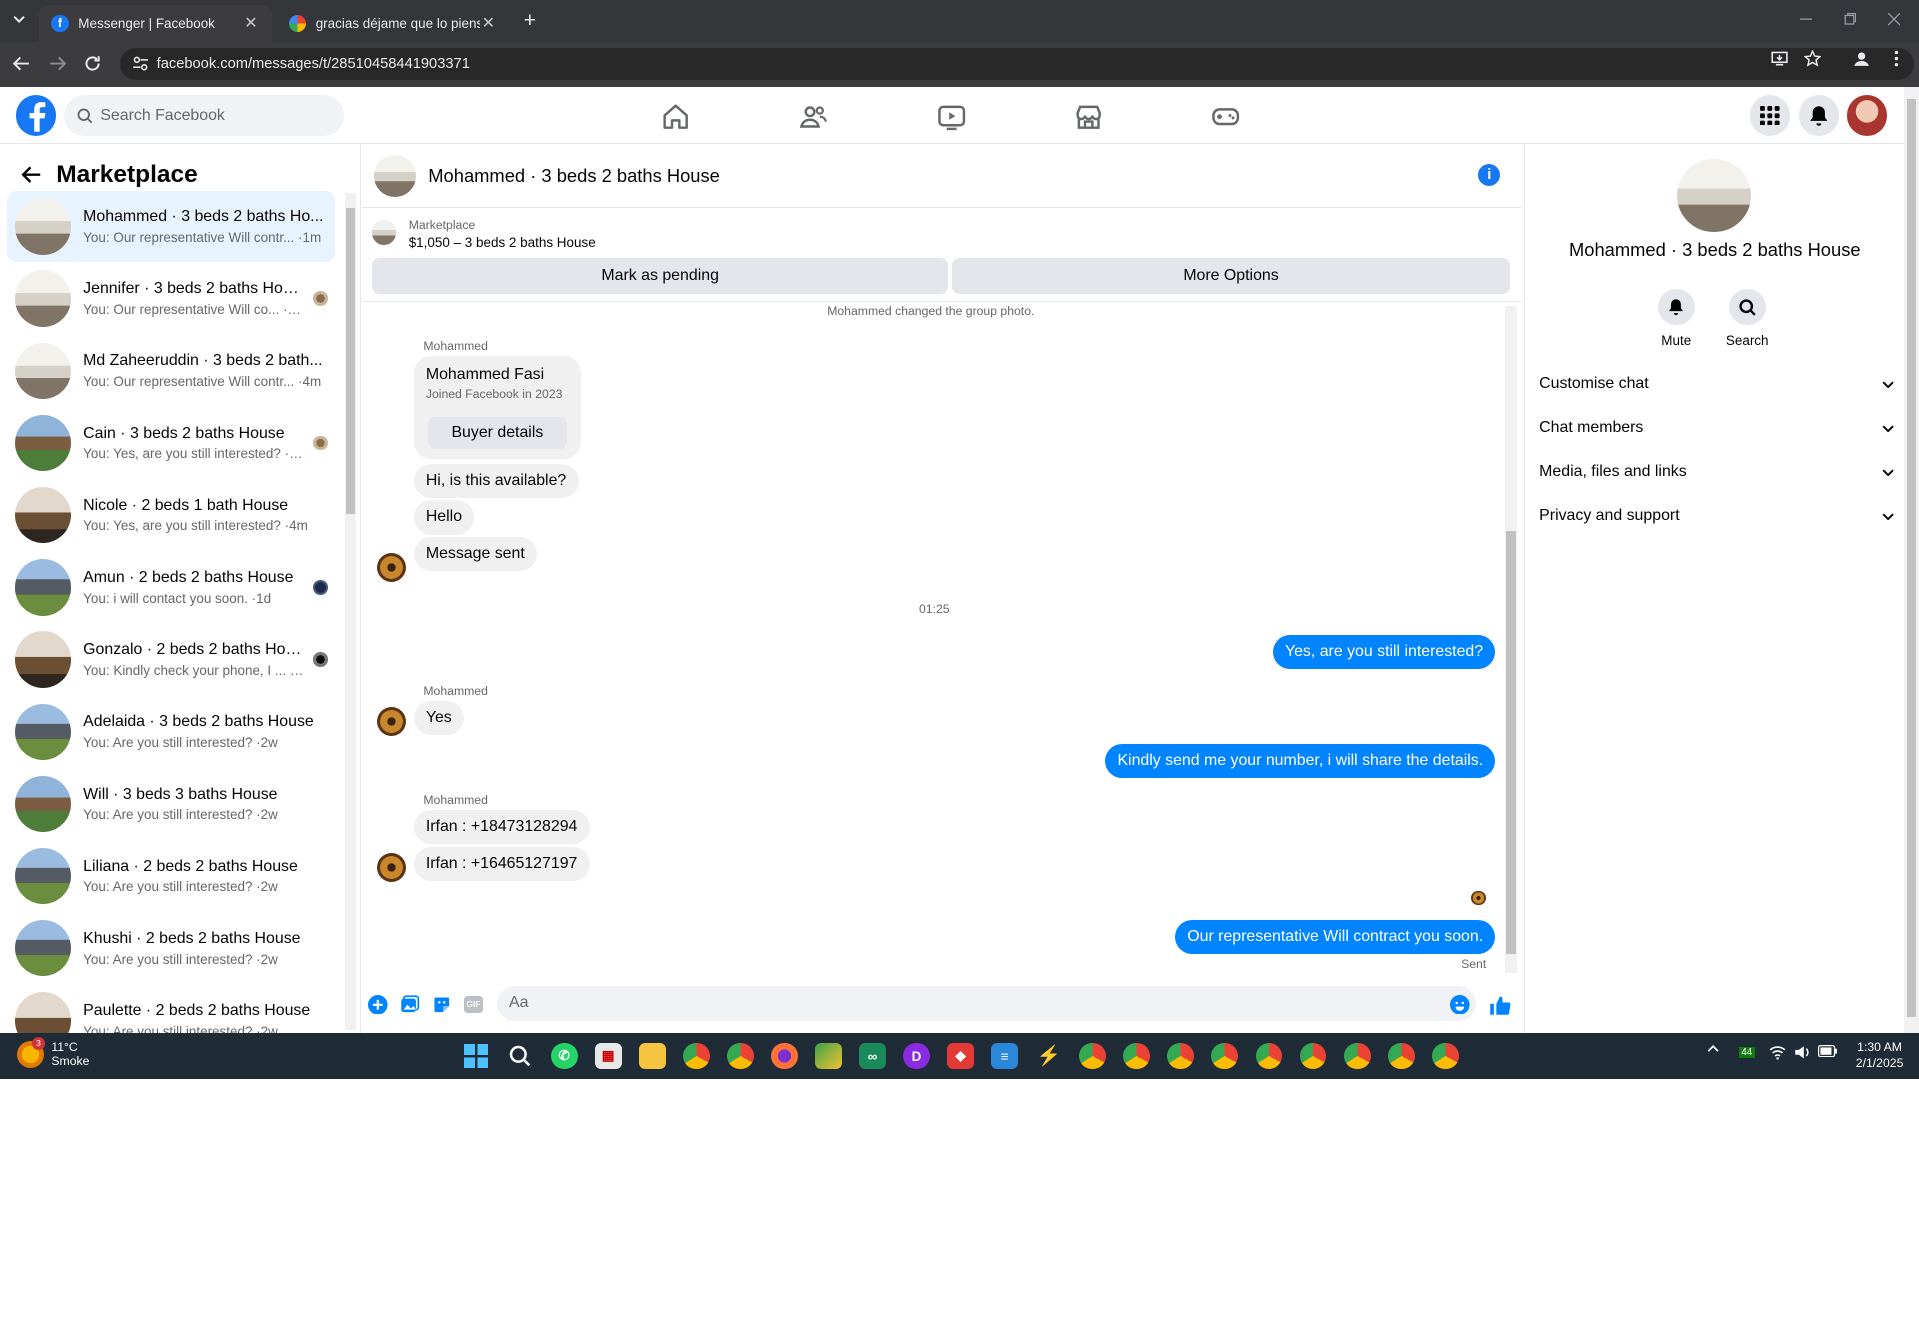  Describe the element at coordinates (1716, 516) in the screenshot. I see `privacy-support-section: Privacy and support` at that location.